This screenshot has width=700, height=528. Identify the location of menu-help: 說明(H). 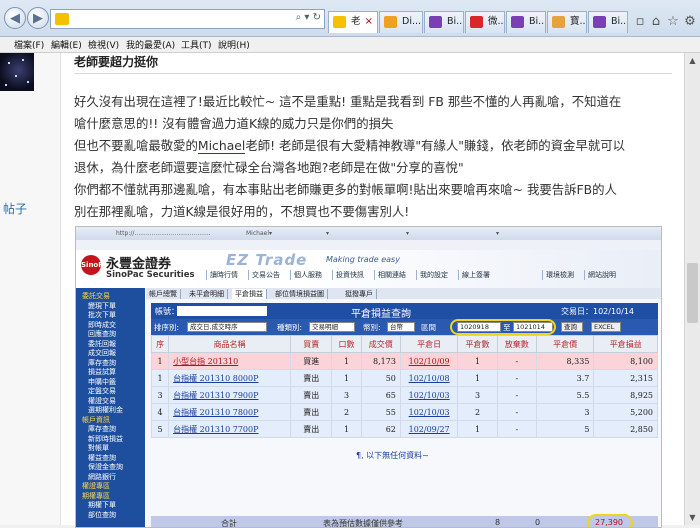
(234, 44).